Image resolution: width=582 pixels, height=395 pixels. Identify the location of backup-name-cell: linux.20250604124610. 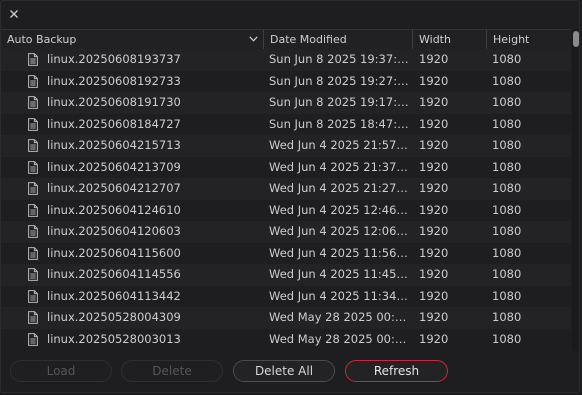
(114, 209).